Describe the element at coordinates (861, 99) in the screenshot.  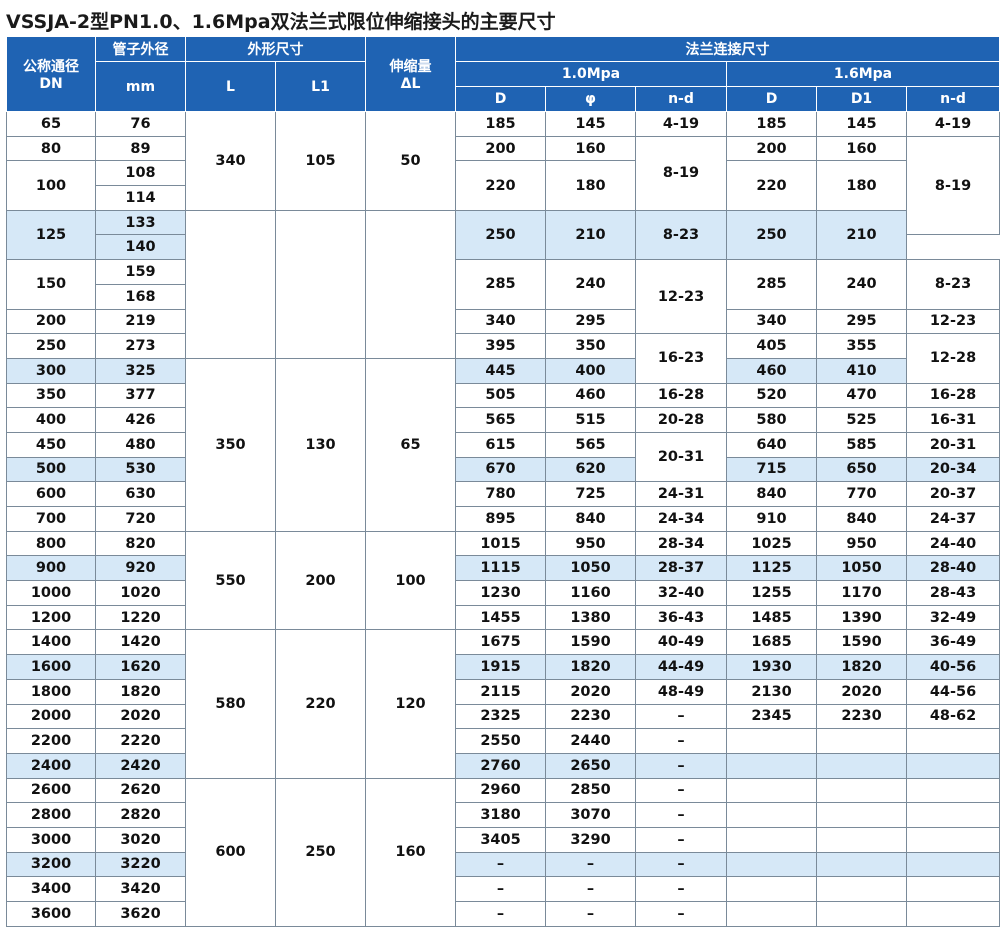
I see `header-D1-16: D1` at that location.